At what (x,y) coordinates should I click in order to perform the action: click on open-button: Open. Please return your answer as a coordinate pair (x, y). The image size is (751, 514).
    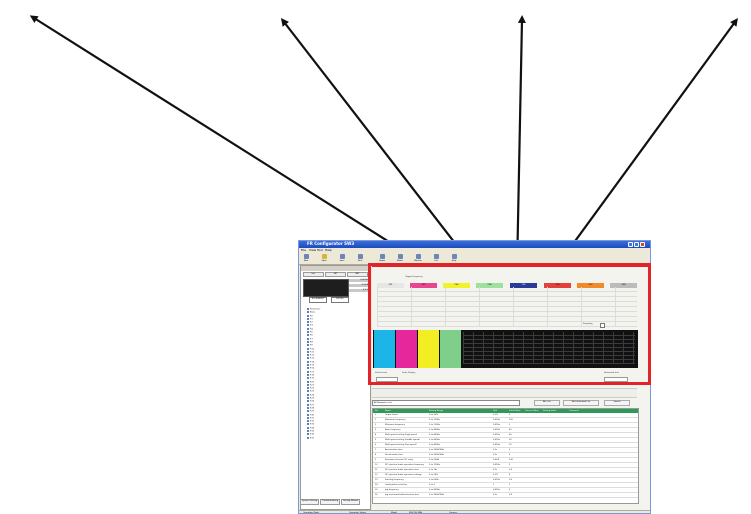
    Looking at the image, I should click on (324, 258).